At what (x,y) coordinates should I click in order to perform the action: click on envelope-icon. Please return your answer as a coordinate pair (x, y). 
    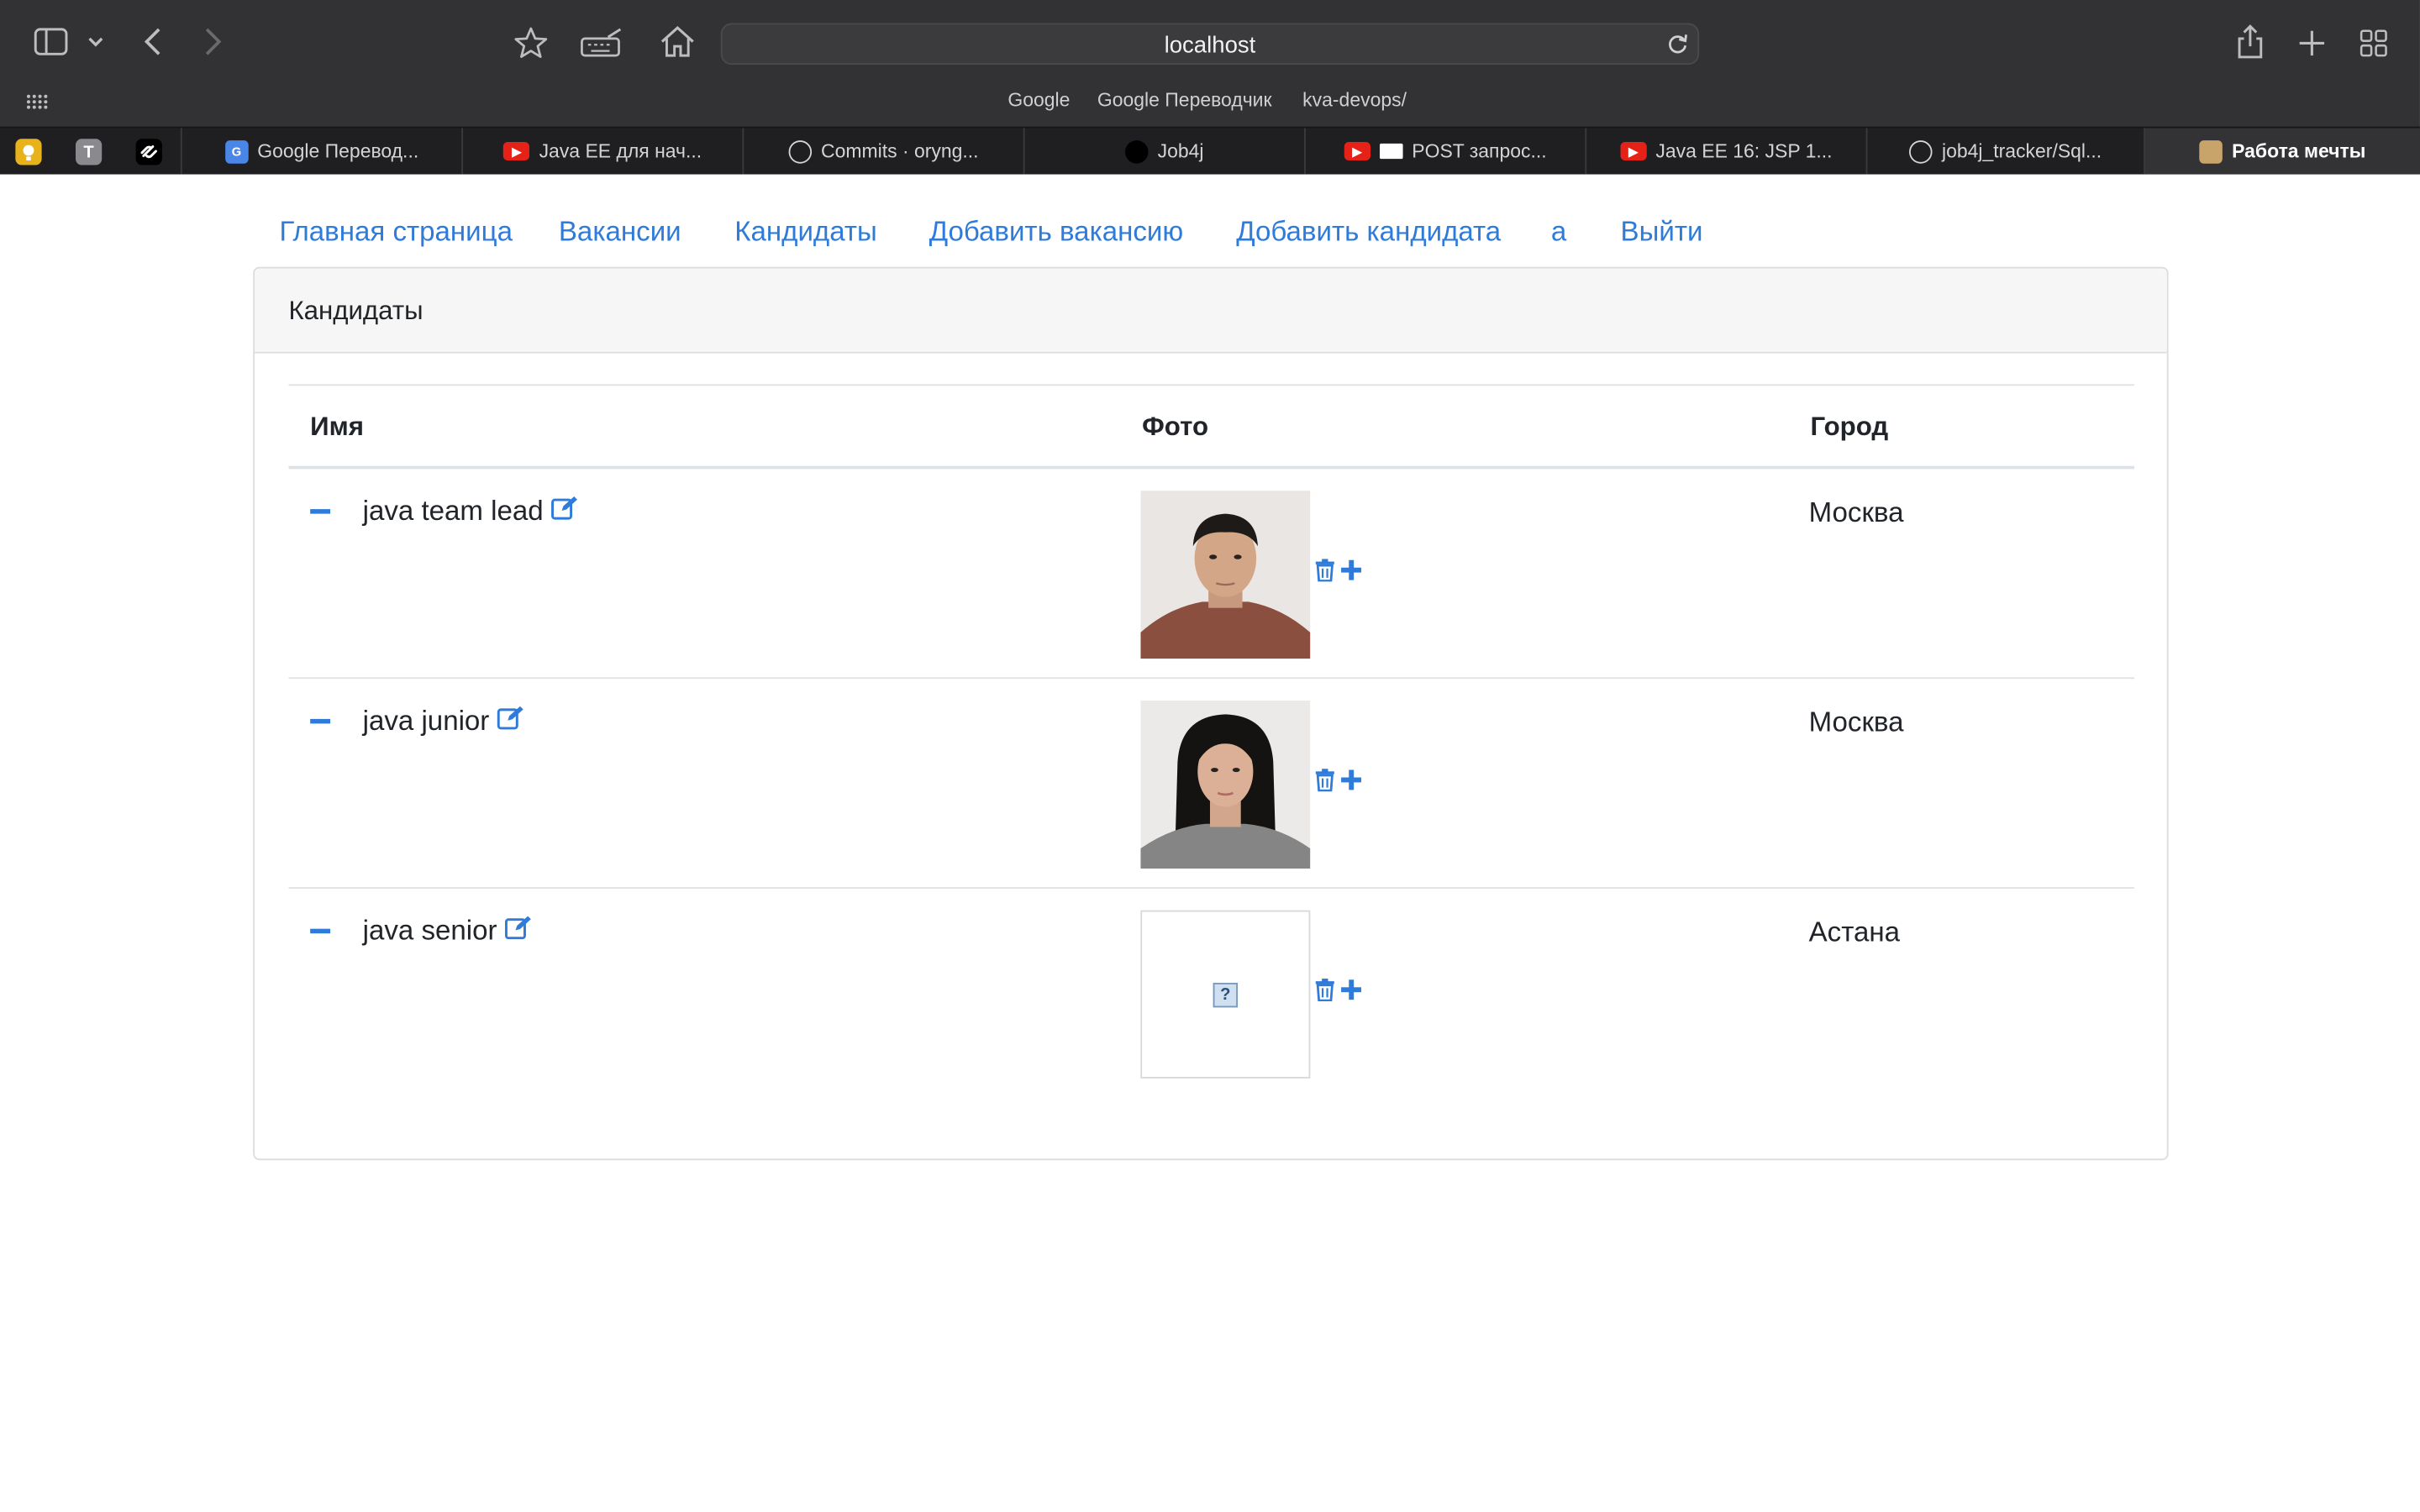
    Looking at the image, I should click on (1391, 151).